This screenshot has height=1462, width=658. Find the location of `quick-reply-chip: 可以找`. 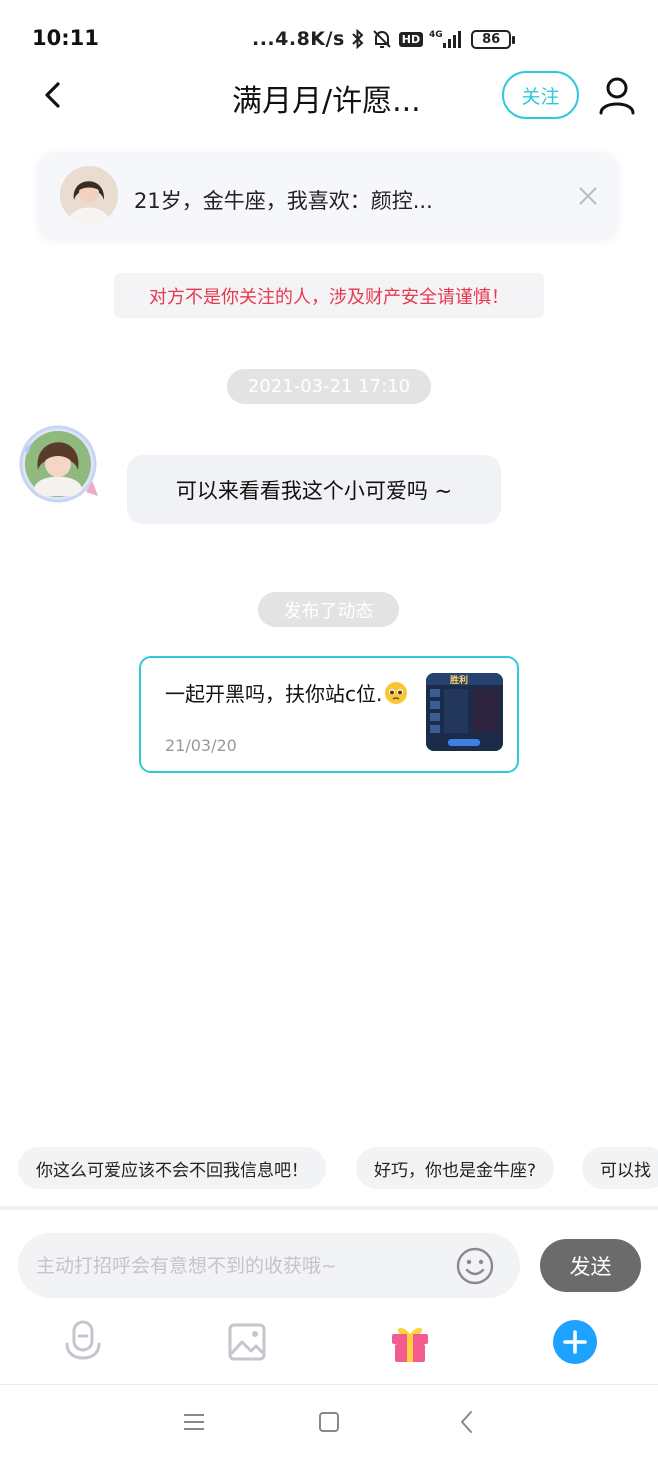

quick-reply-chip: 可以找 is located at coordinates (620, 1168).